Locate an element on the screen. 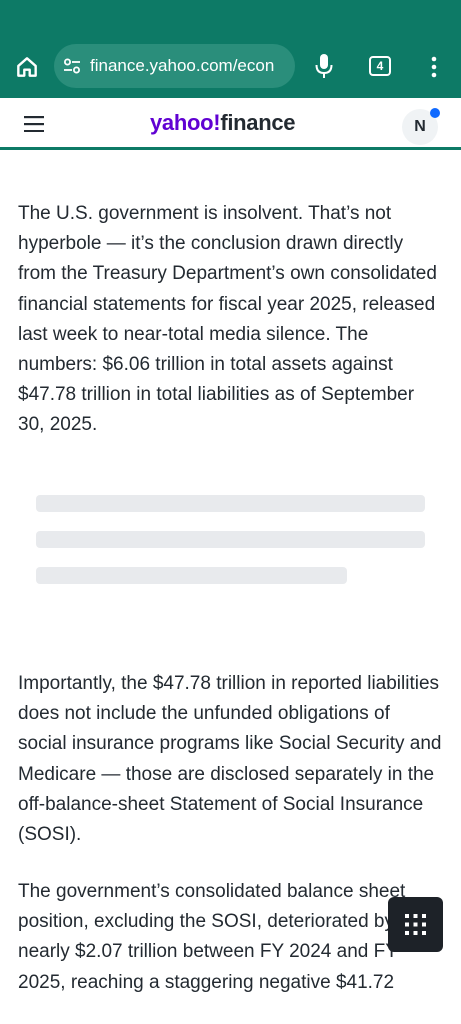  browser-toolbar: finance.yahoo.com/econ 4 is located at coordinates (230, 49).